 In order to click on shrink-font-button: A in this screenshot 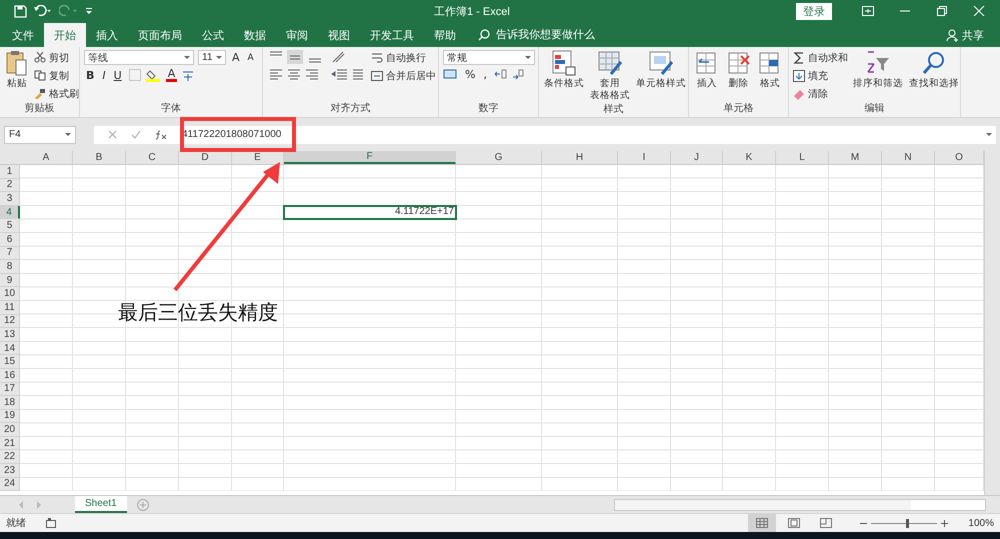, I will do `click(251, 57)`.